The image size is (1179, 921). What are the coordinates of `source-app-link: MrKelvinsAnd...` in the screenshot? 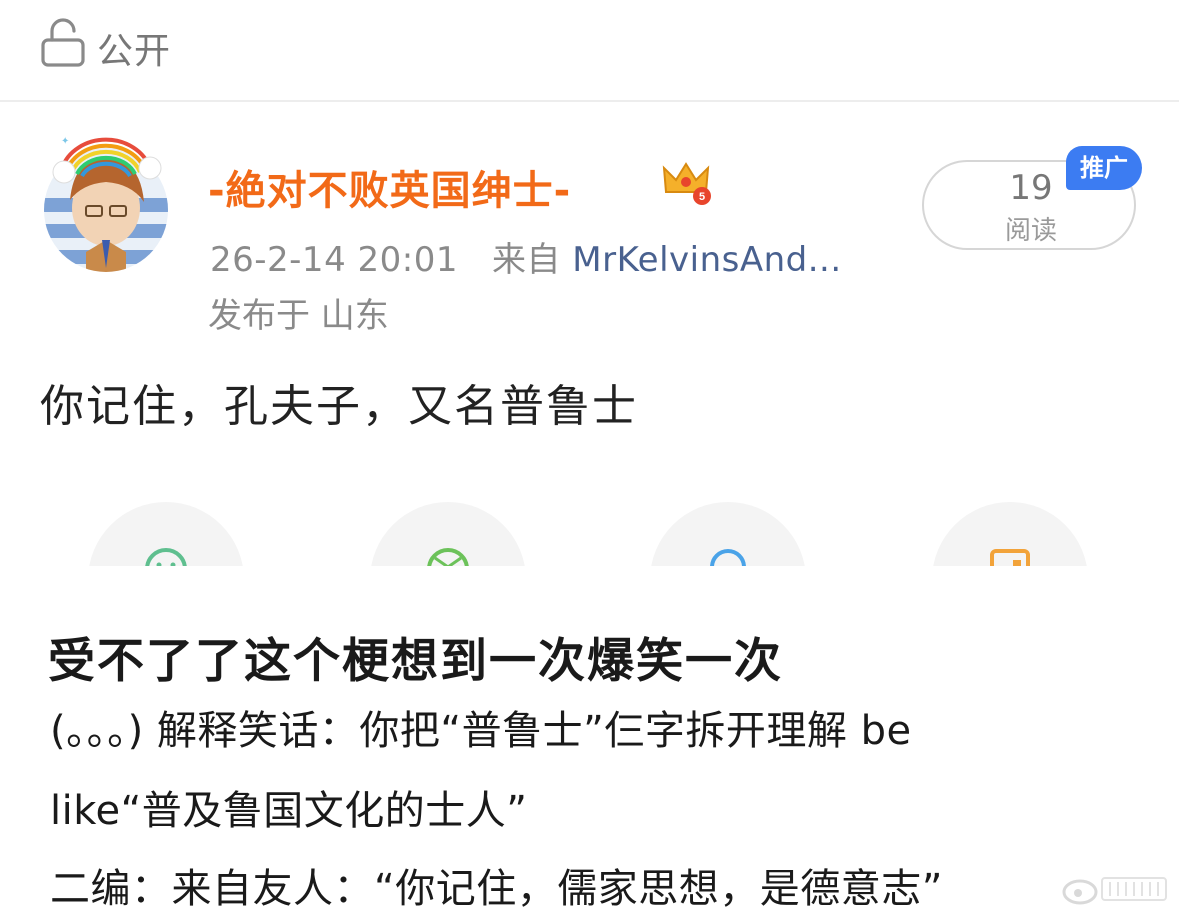 It's located at (706, 260).